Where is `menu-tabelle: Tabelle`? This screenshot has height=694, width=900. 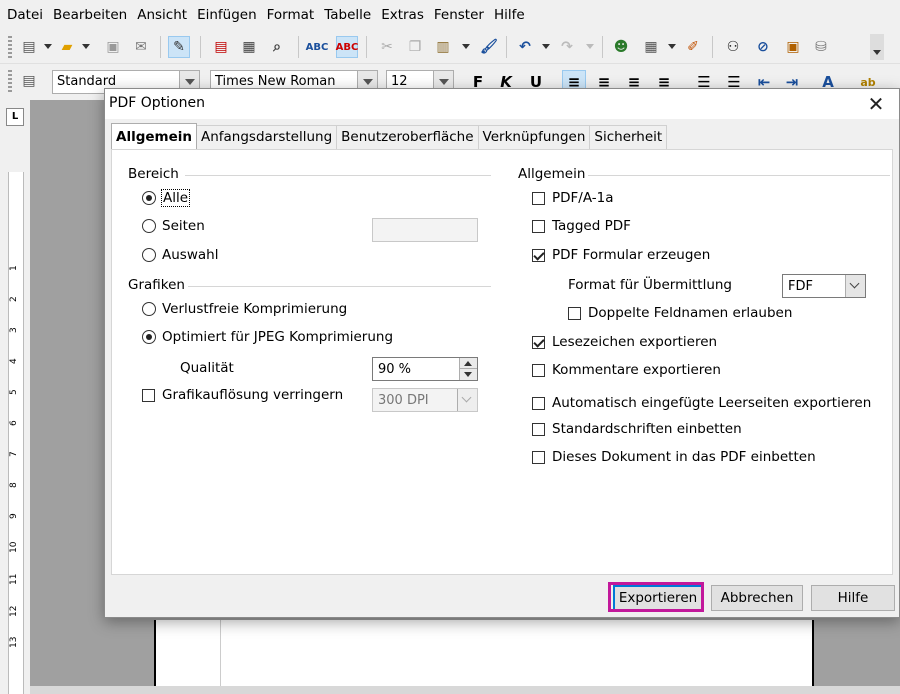
menu-tabelle: Tabelle is located at coordinates (347, 15).